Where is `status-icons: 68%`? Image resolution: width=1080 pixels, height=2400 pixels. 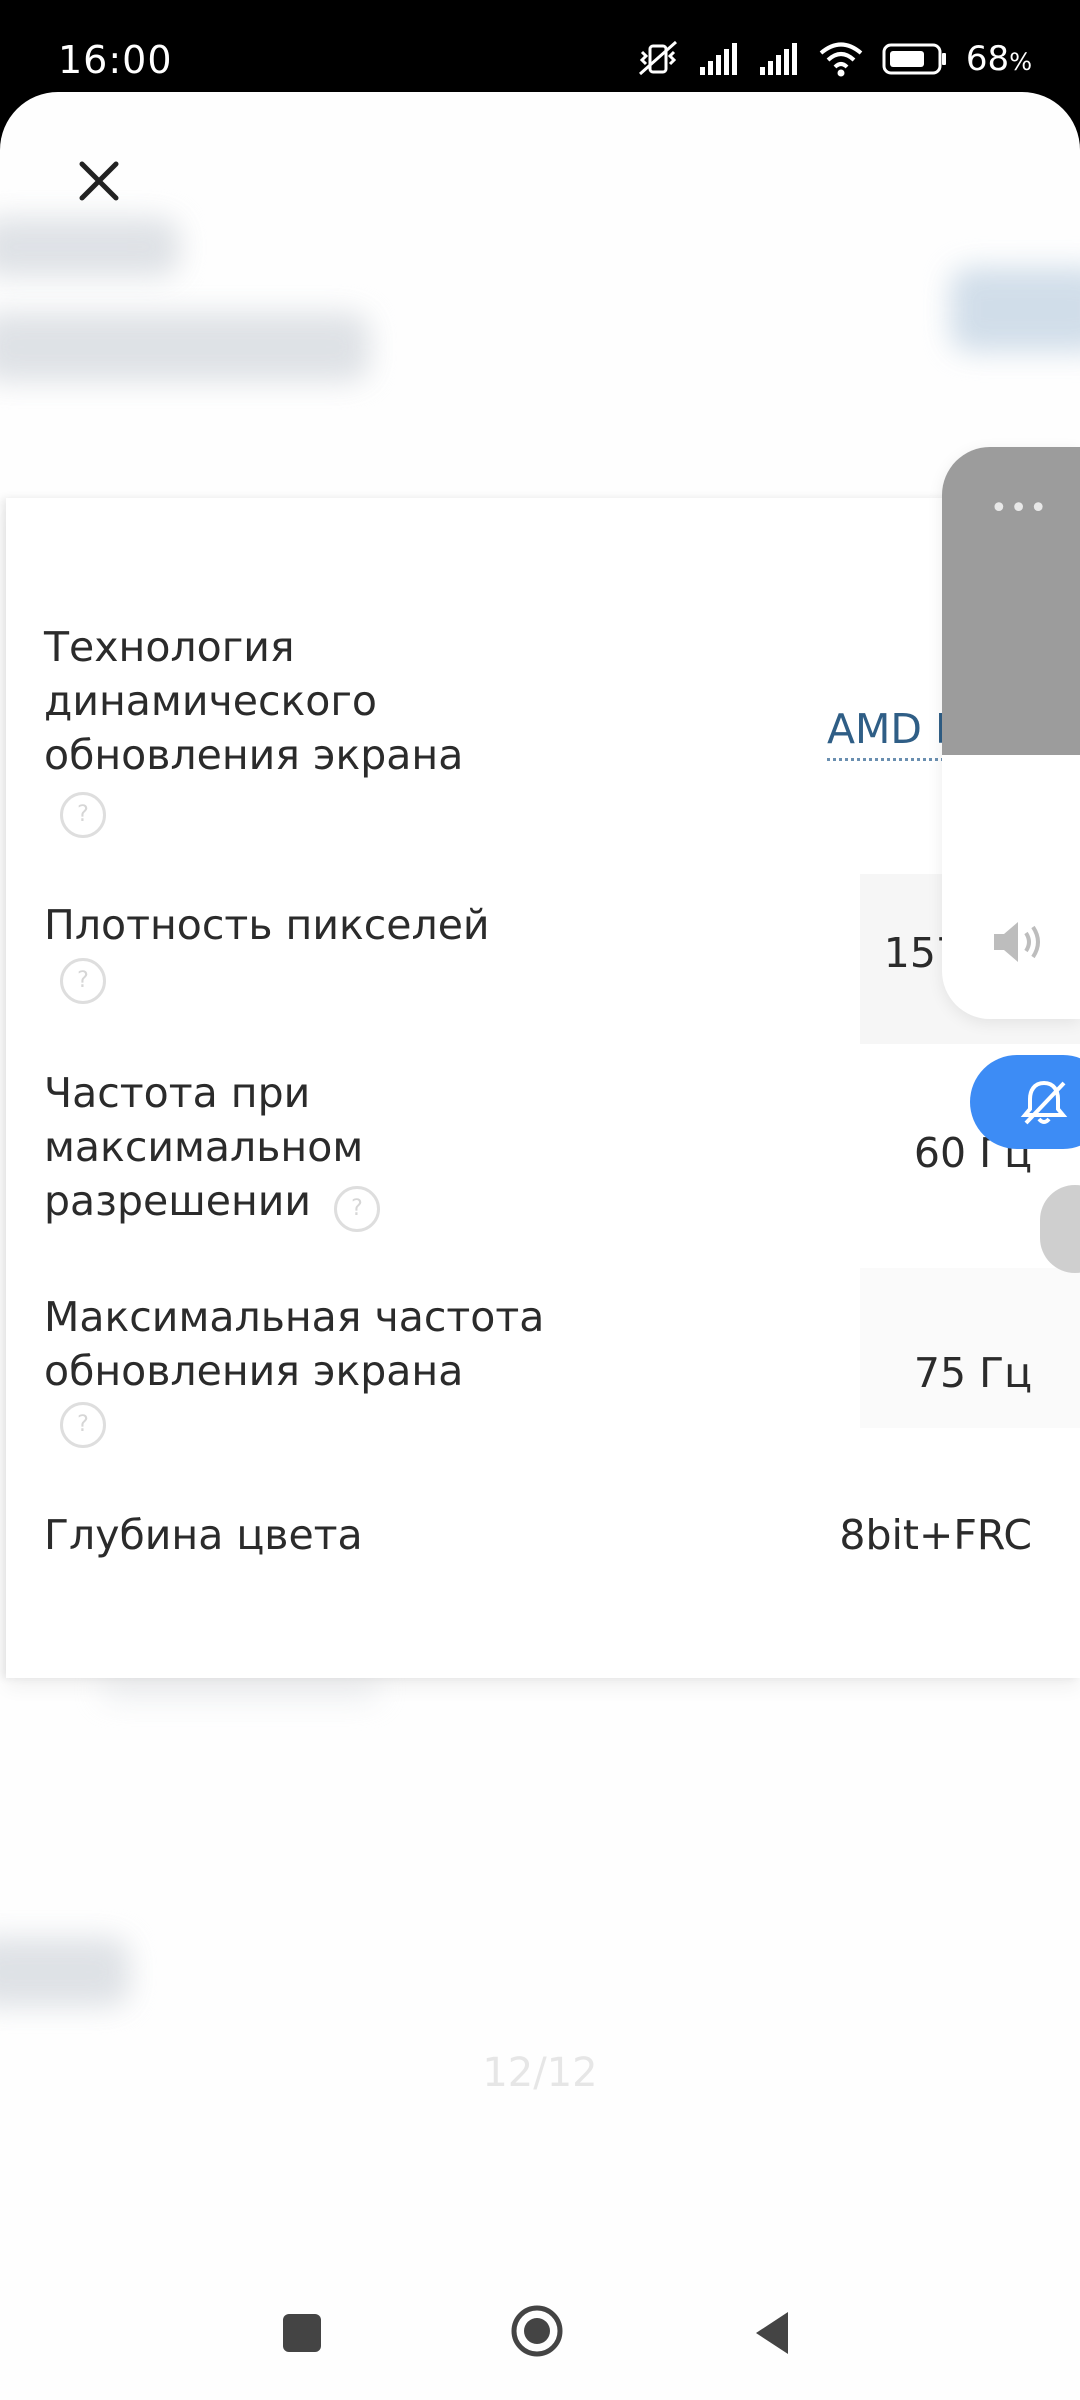 status-icons: 68% is located at coordinates (834, 59).